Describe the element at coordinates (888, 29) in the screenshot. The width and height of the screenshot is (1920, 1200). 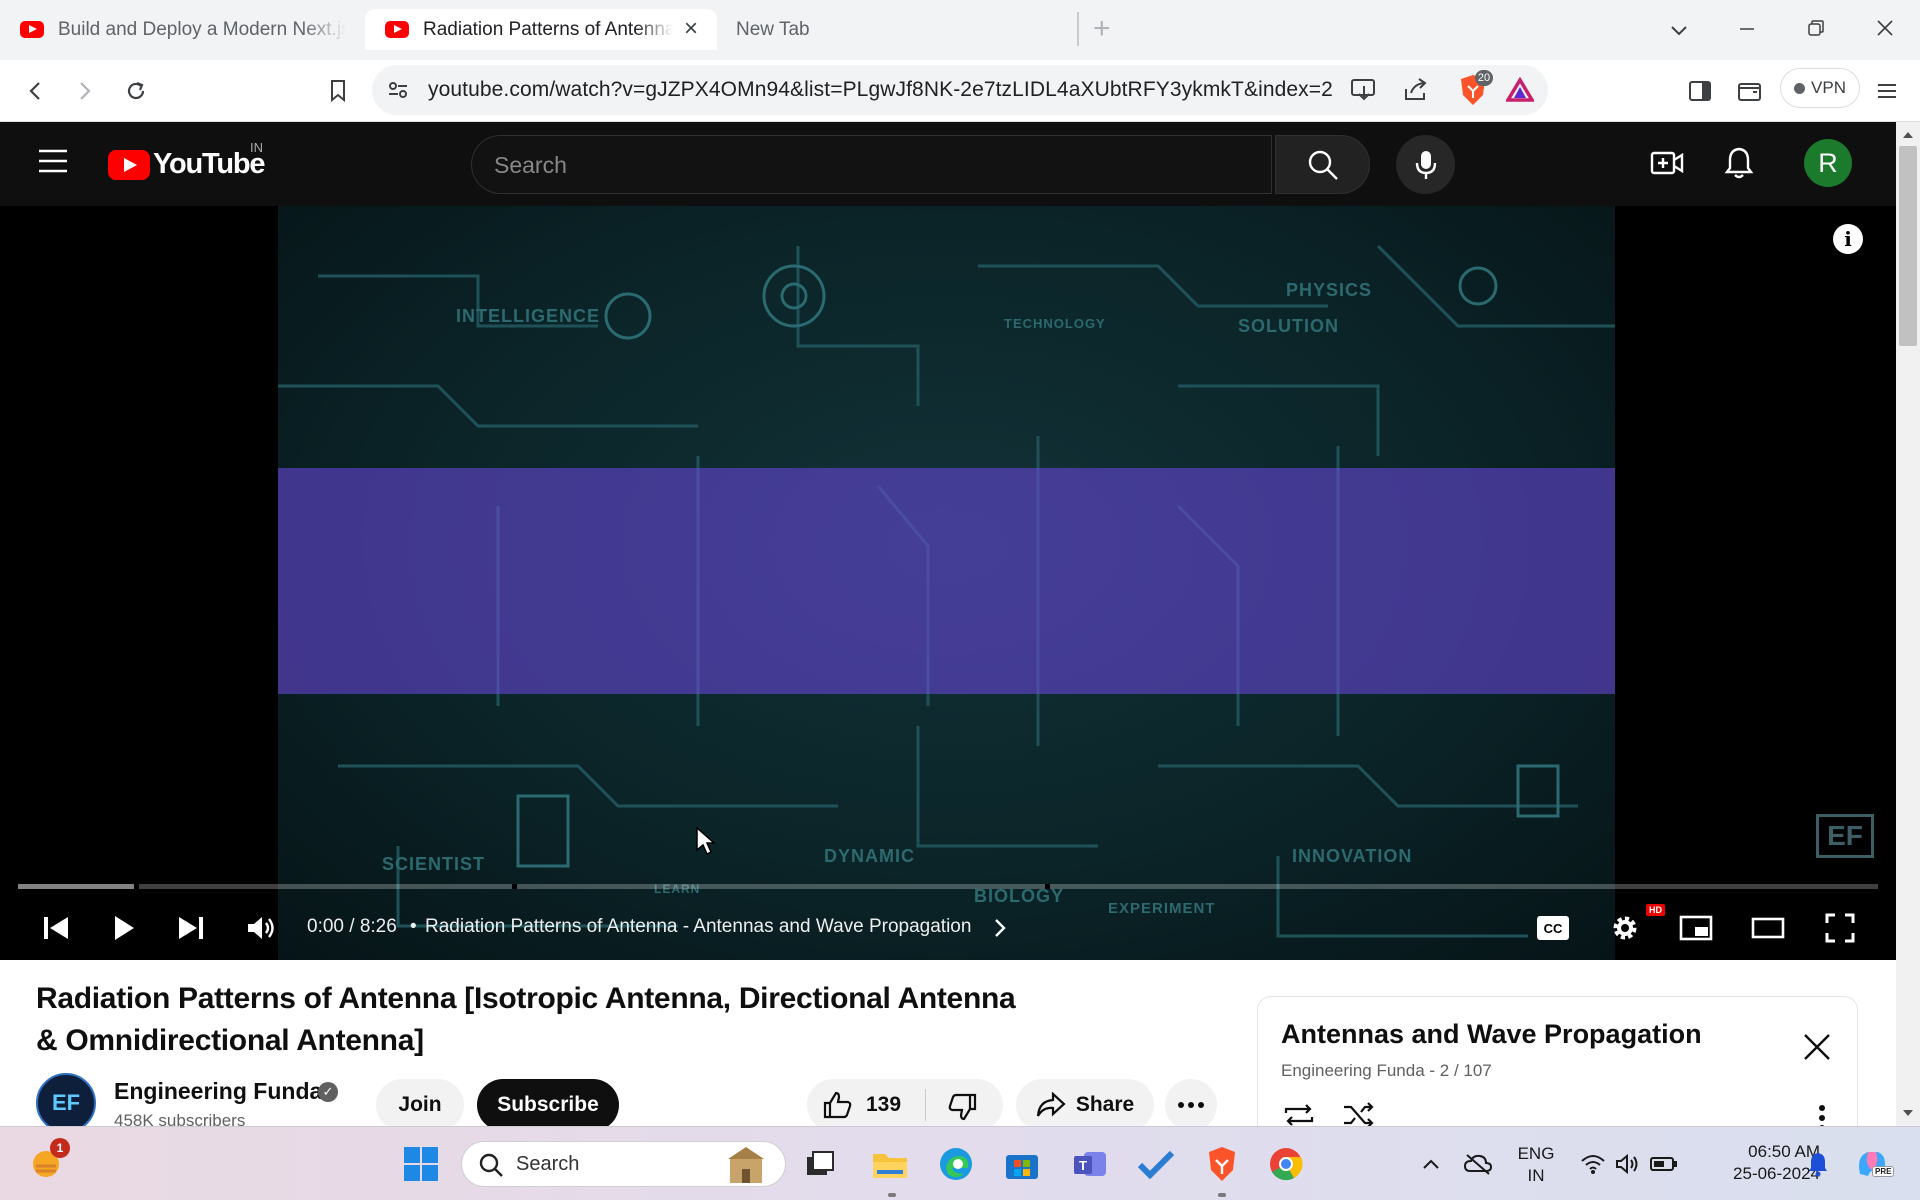
I see `tab-new-tab: New Tab` at that location.